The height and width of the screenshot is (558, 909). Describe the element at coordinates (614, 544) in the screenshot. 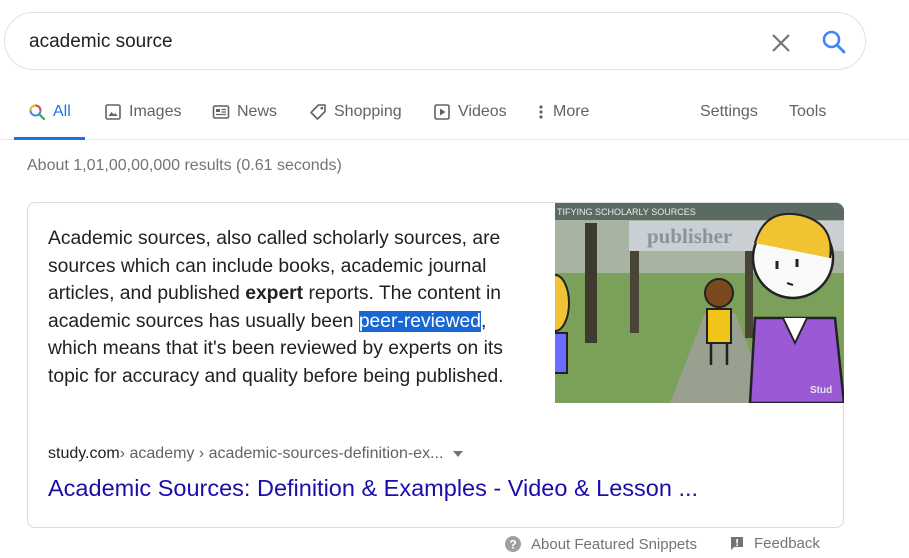

I see `about-featured-snippets-label: About Featured Snippets` at that location.